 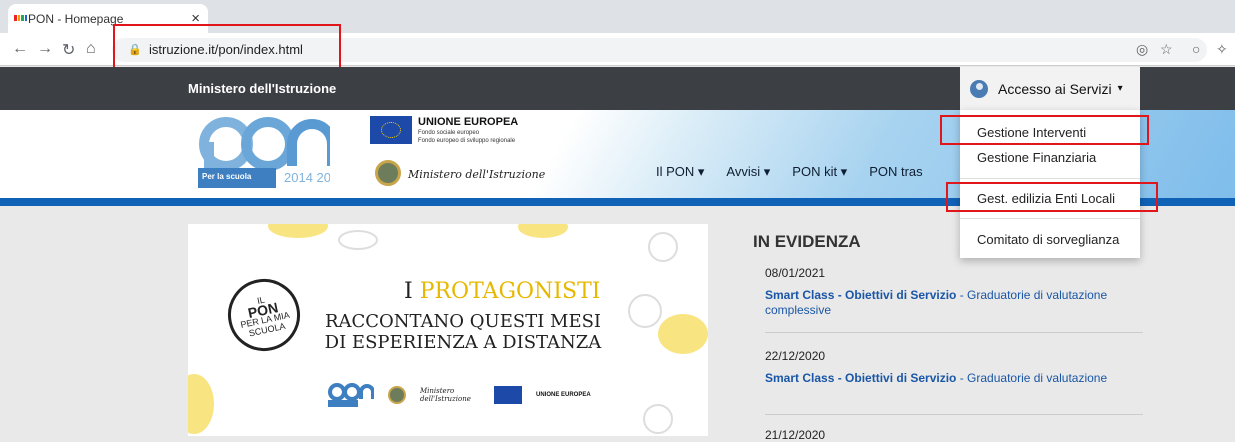 I want to click on ministry-link: Ministero dell'Istruzione, so click(x=262, y=88).